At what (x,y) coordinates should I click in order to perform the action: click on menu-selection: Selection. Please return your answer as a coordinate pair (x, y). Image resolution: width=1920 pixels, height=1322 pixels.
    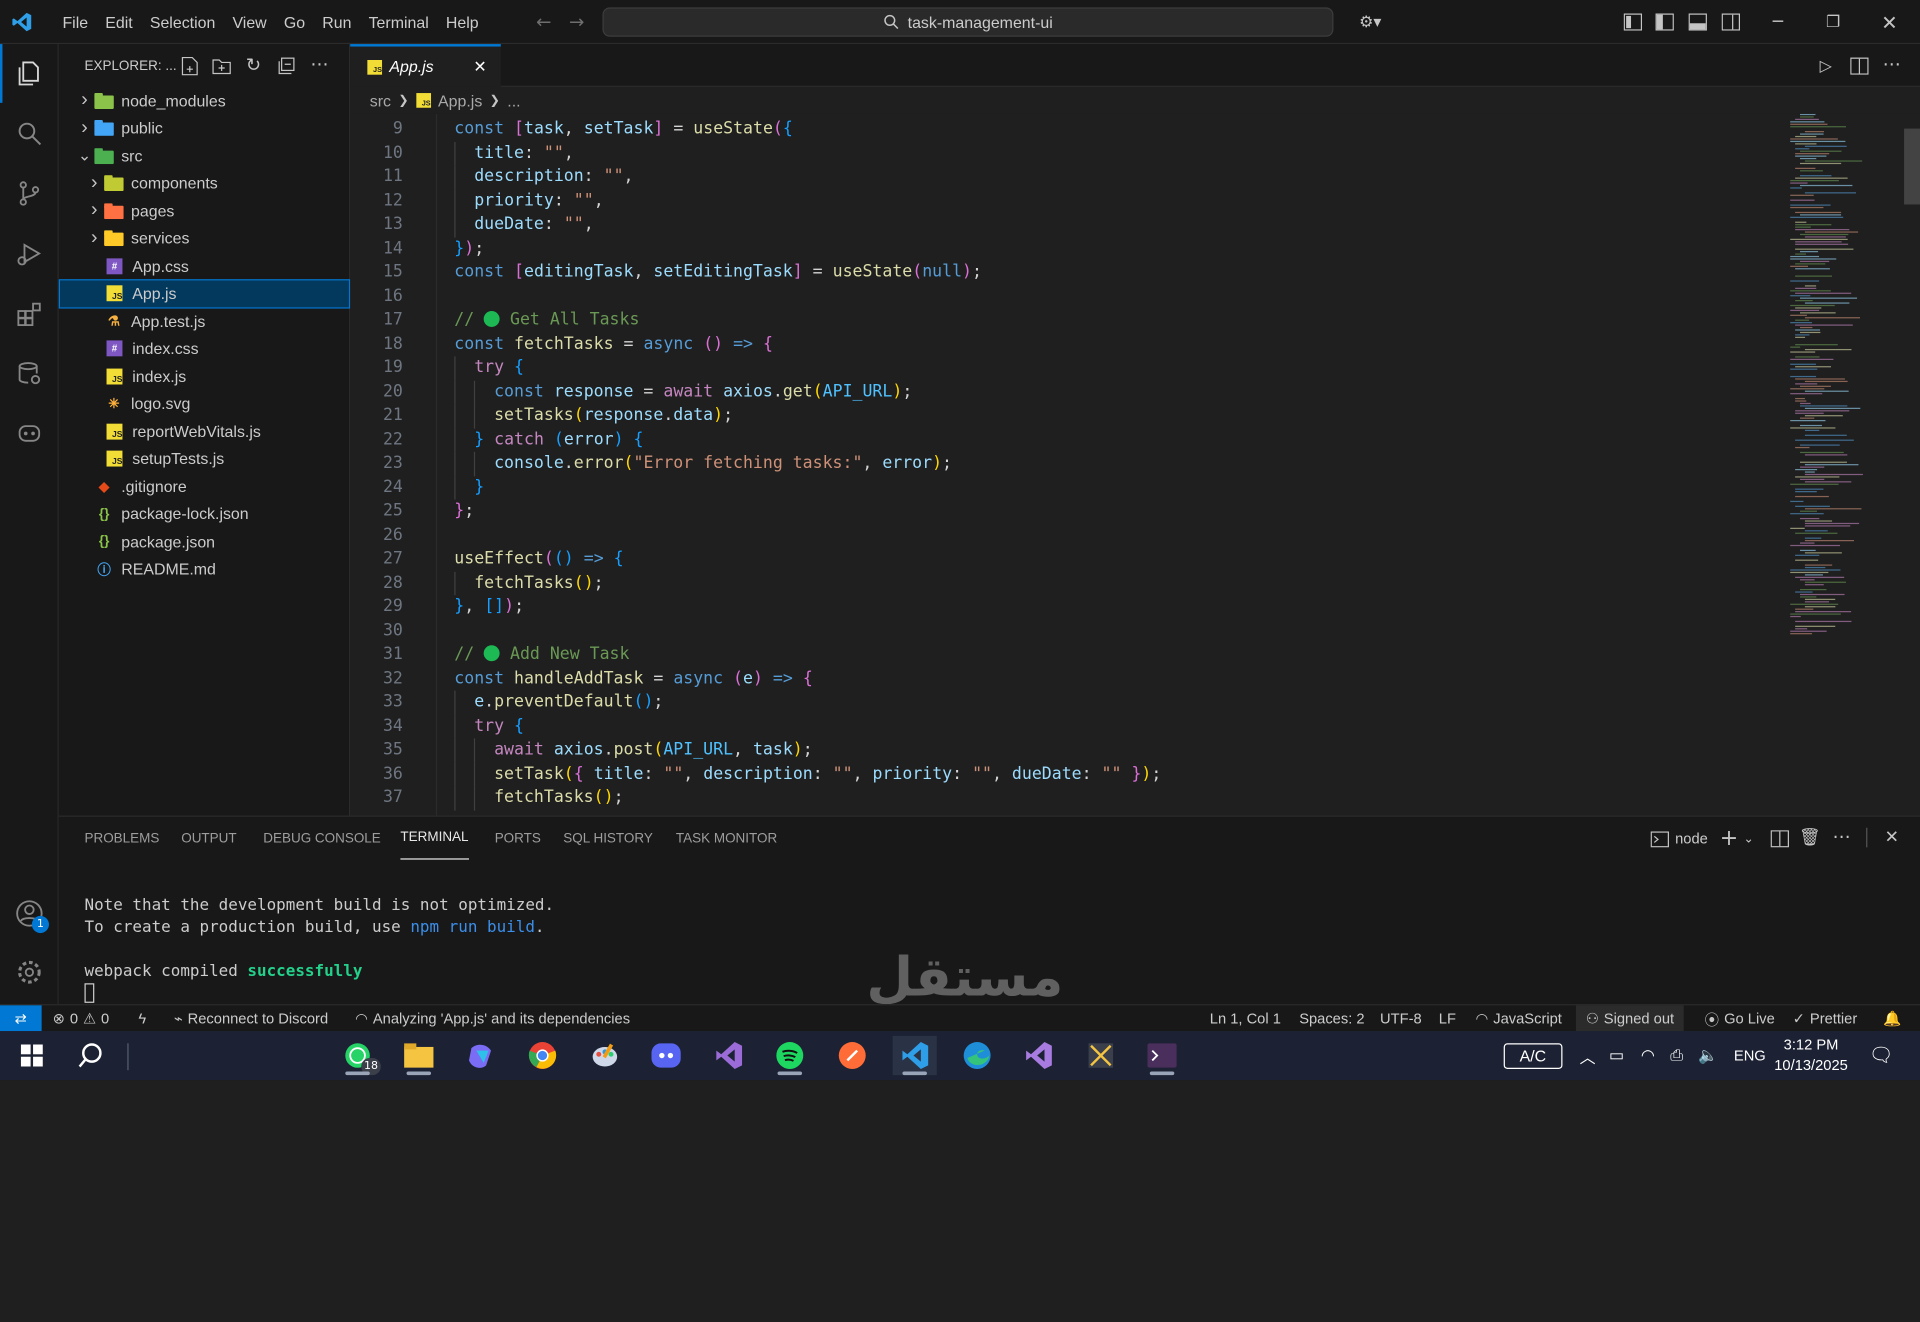
    Looking at the image, I should click on (182, 22).